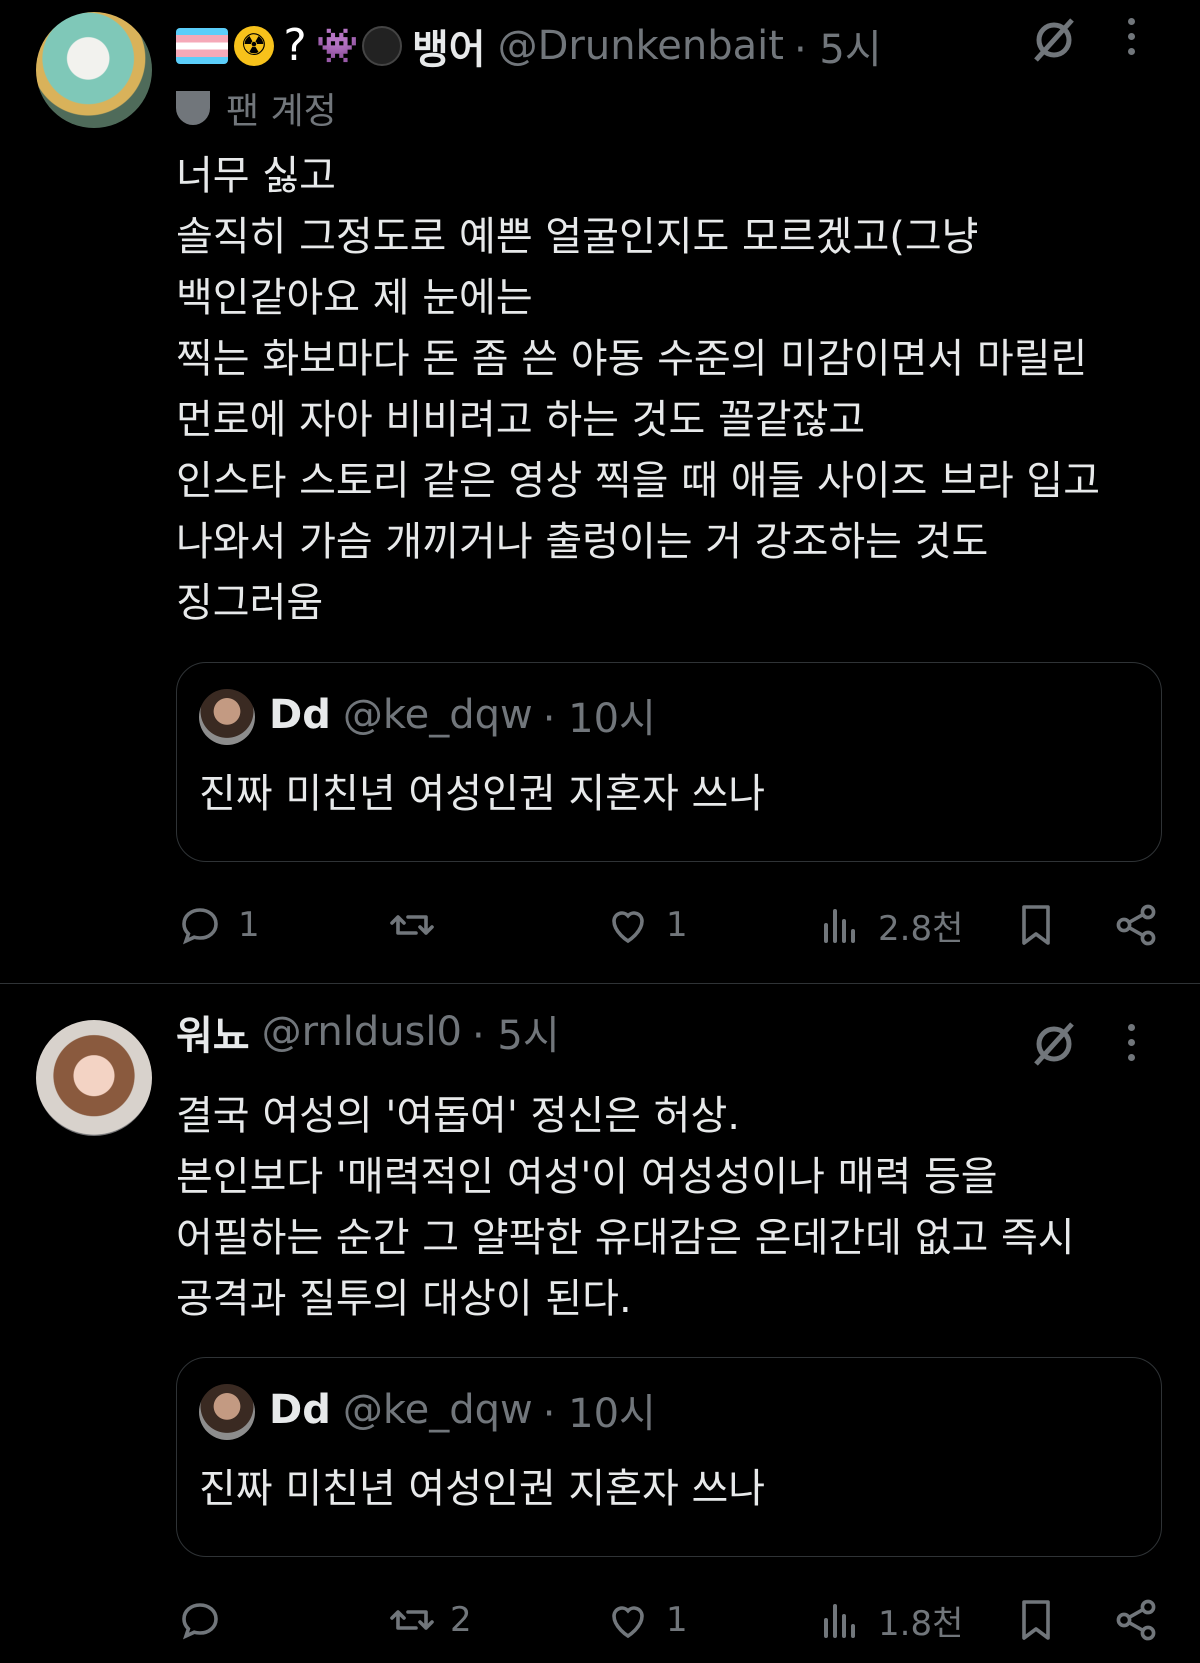 This screenshot has width=1200, height=1663. Describe the element at coordinates (921, 928) in the screenshot. I see `view-count: 2.8천` at that location.